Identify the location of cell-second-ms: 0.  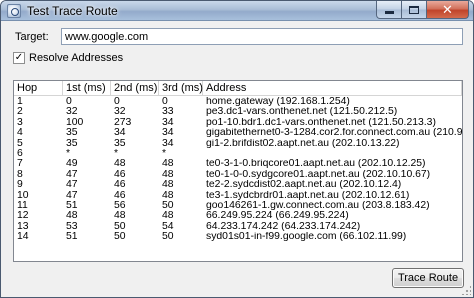
(117, 102).